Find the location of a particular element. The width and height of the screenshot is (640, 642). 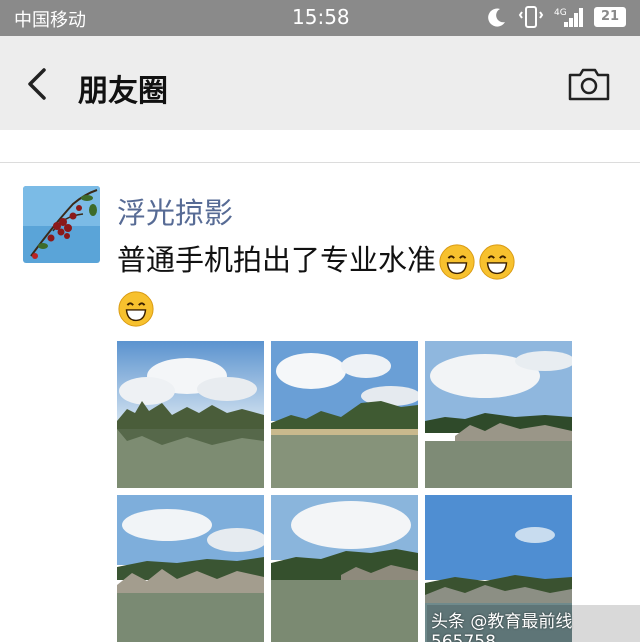

battery-icon: 21 is located at coordinates (610, 17).